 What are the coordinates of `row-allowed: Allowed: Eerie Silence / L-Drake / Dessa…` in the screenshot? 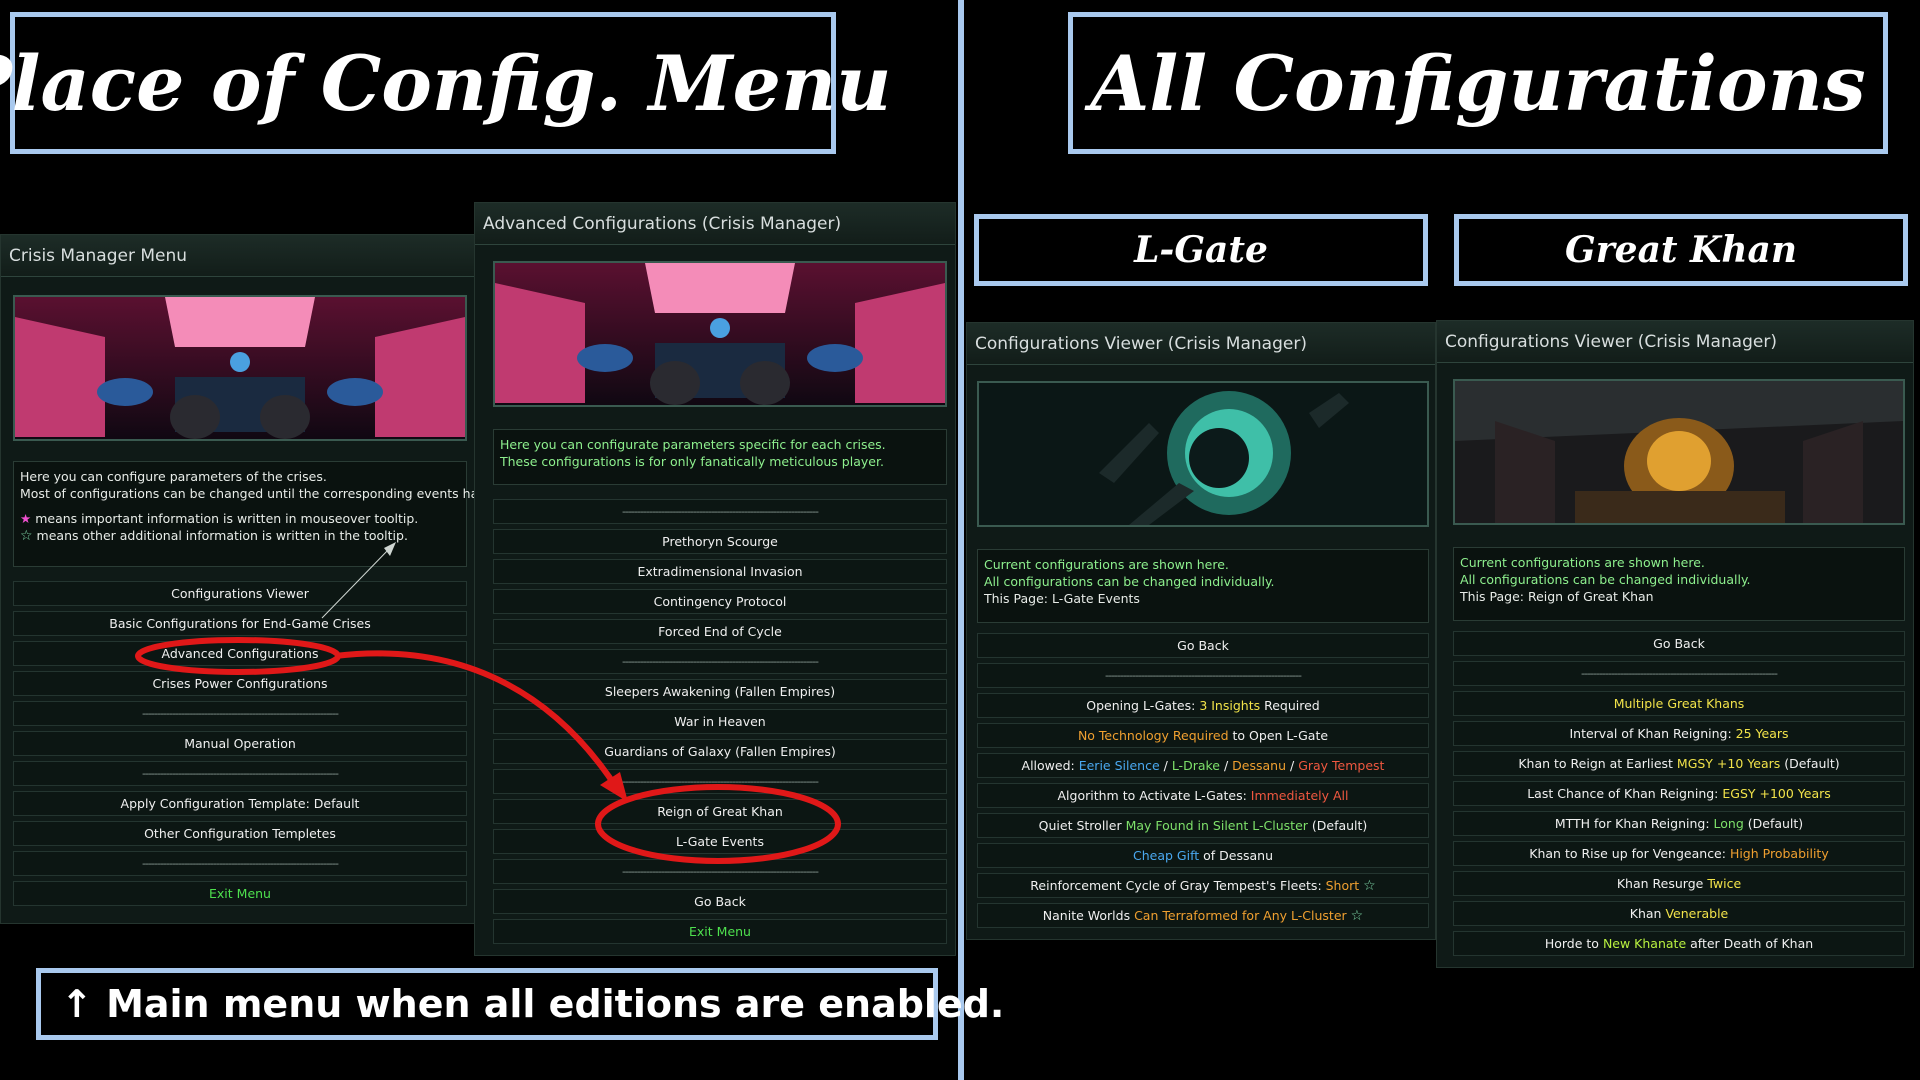 It's located at (1203, 765).